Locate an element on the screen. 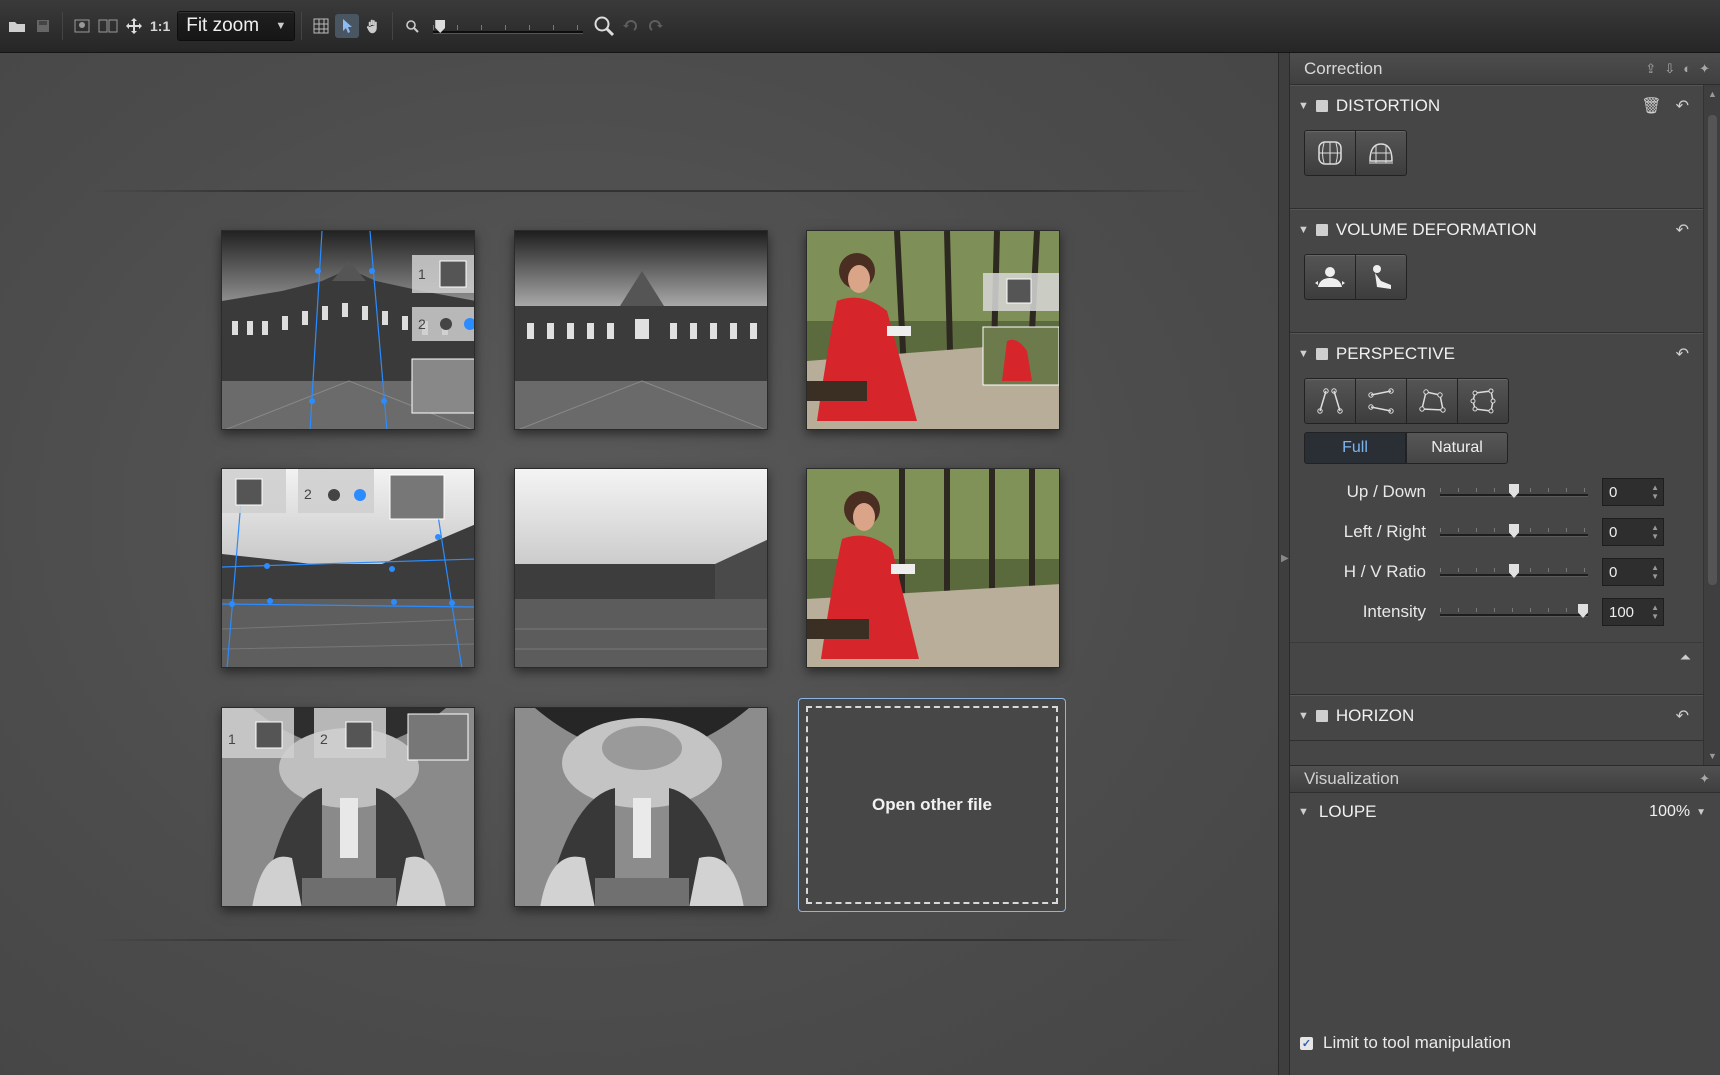 This screenshot has height=1075, width=1720. chevron-down-icon: ▼ is located at coordinates (1701, 812).